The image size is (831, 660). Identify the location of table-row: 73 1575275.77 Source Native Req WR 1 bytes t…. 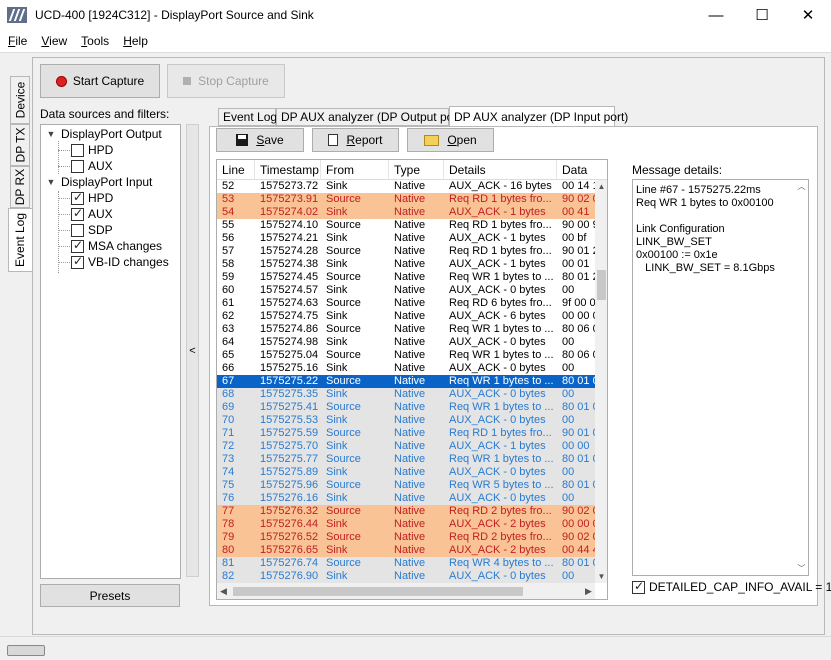
(406, 459).